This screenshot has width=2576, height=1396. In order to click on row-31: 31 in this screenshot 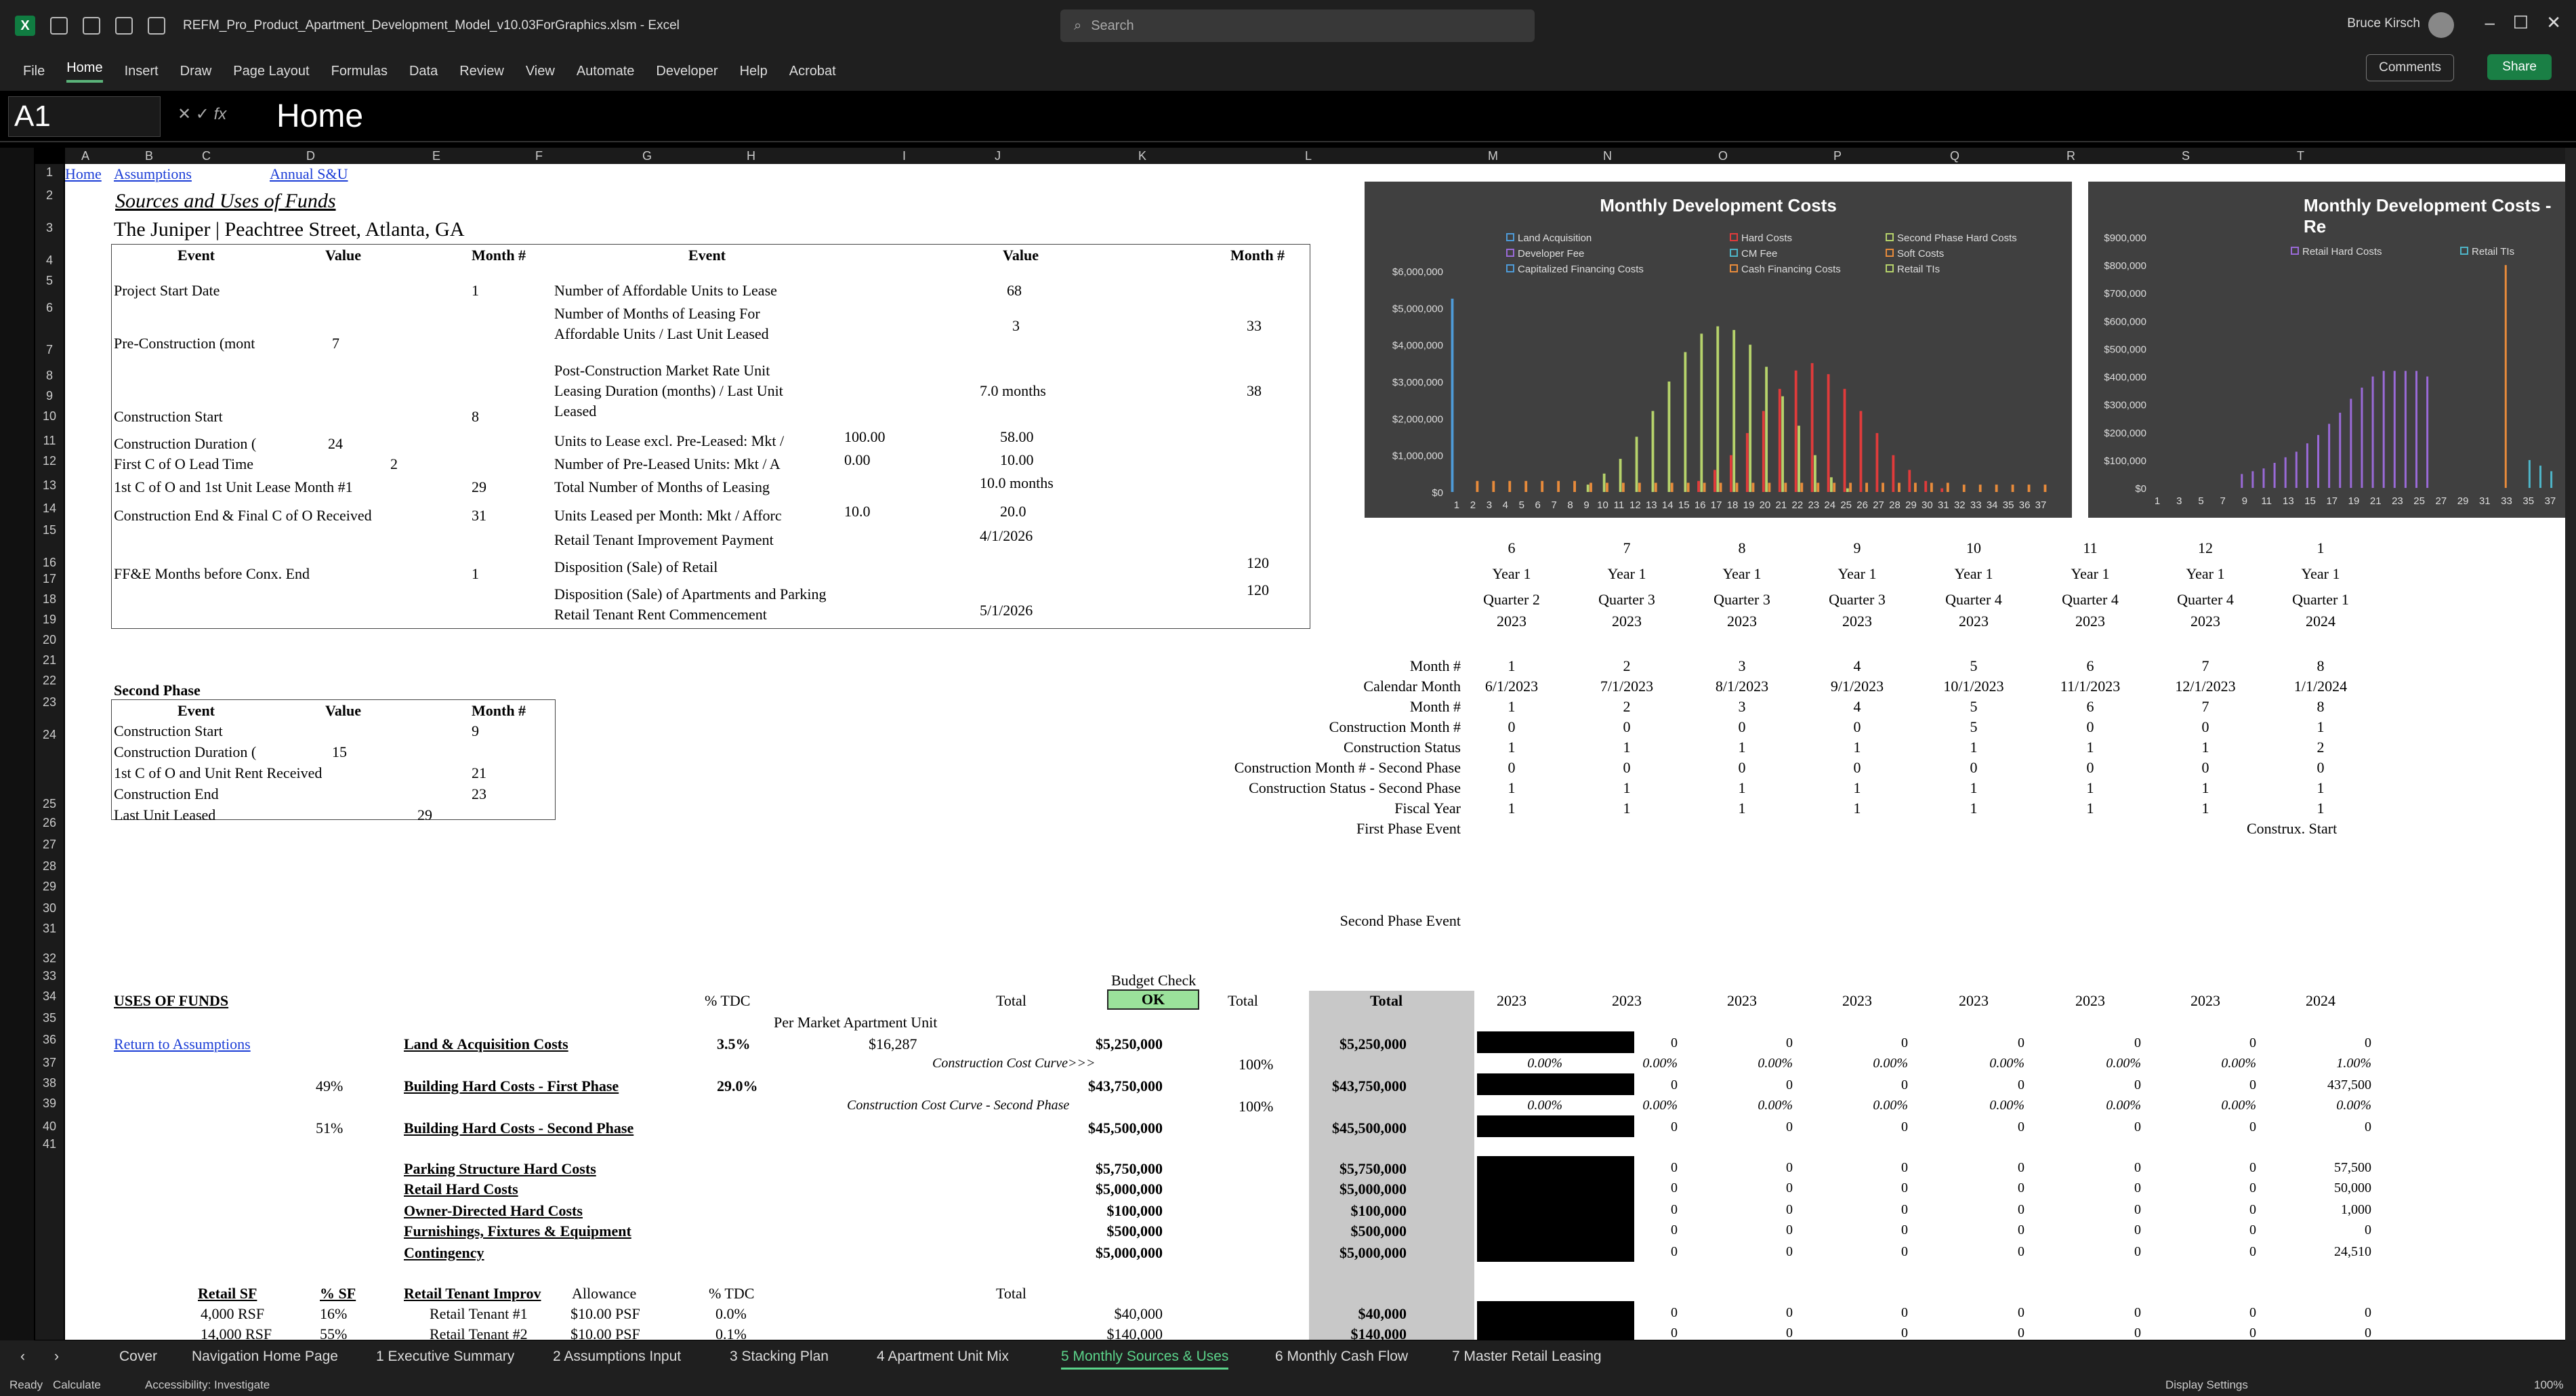, I will do `click(49, 929)`.